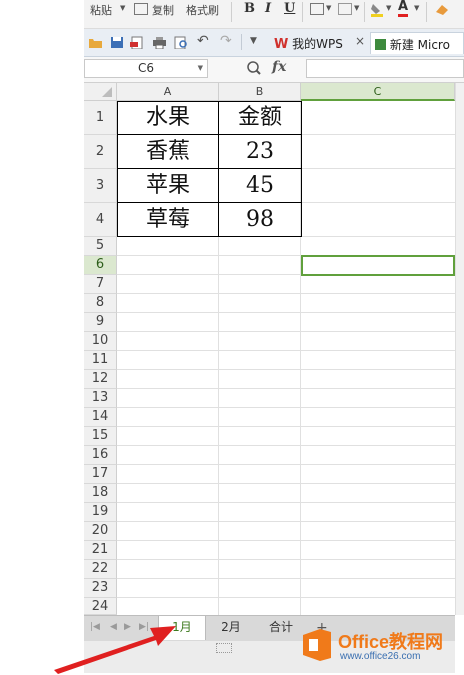 This screenshot has height=675, width=464. I want to click on select-all-button, so click(100, 92).